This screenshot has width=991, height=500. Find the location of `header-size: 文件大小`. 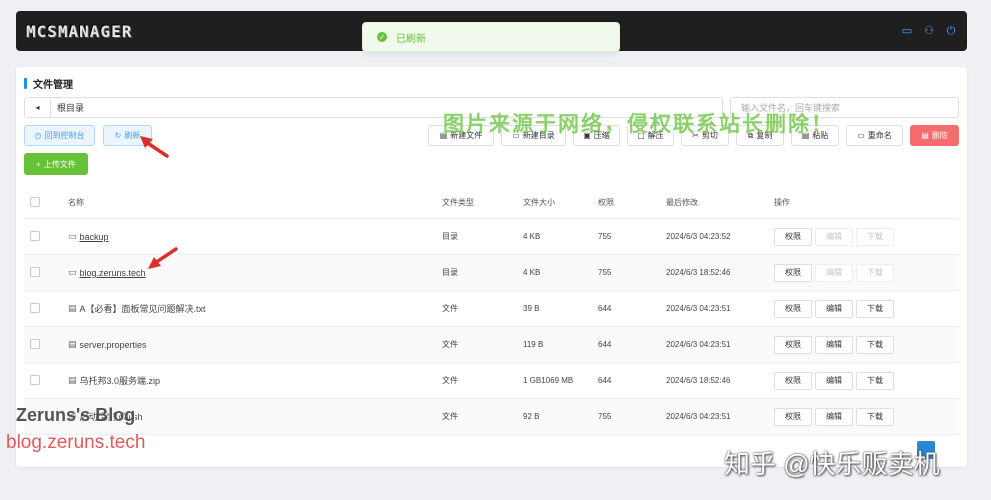

header-size: 文件大小 is located at coordinates (539, 202).